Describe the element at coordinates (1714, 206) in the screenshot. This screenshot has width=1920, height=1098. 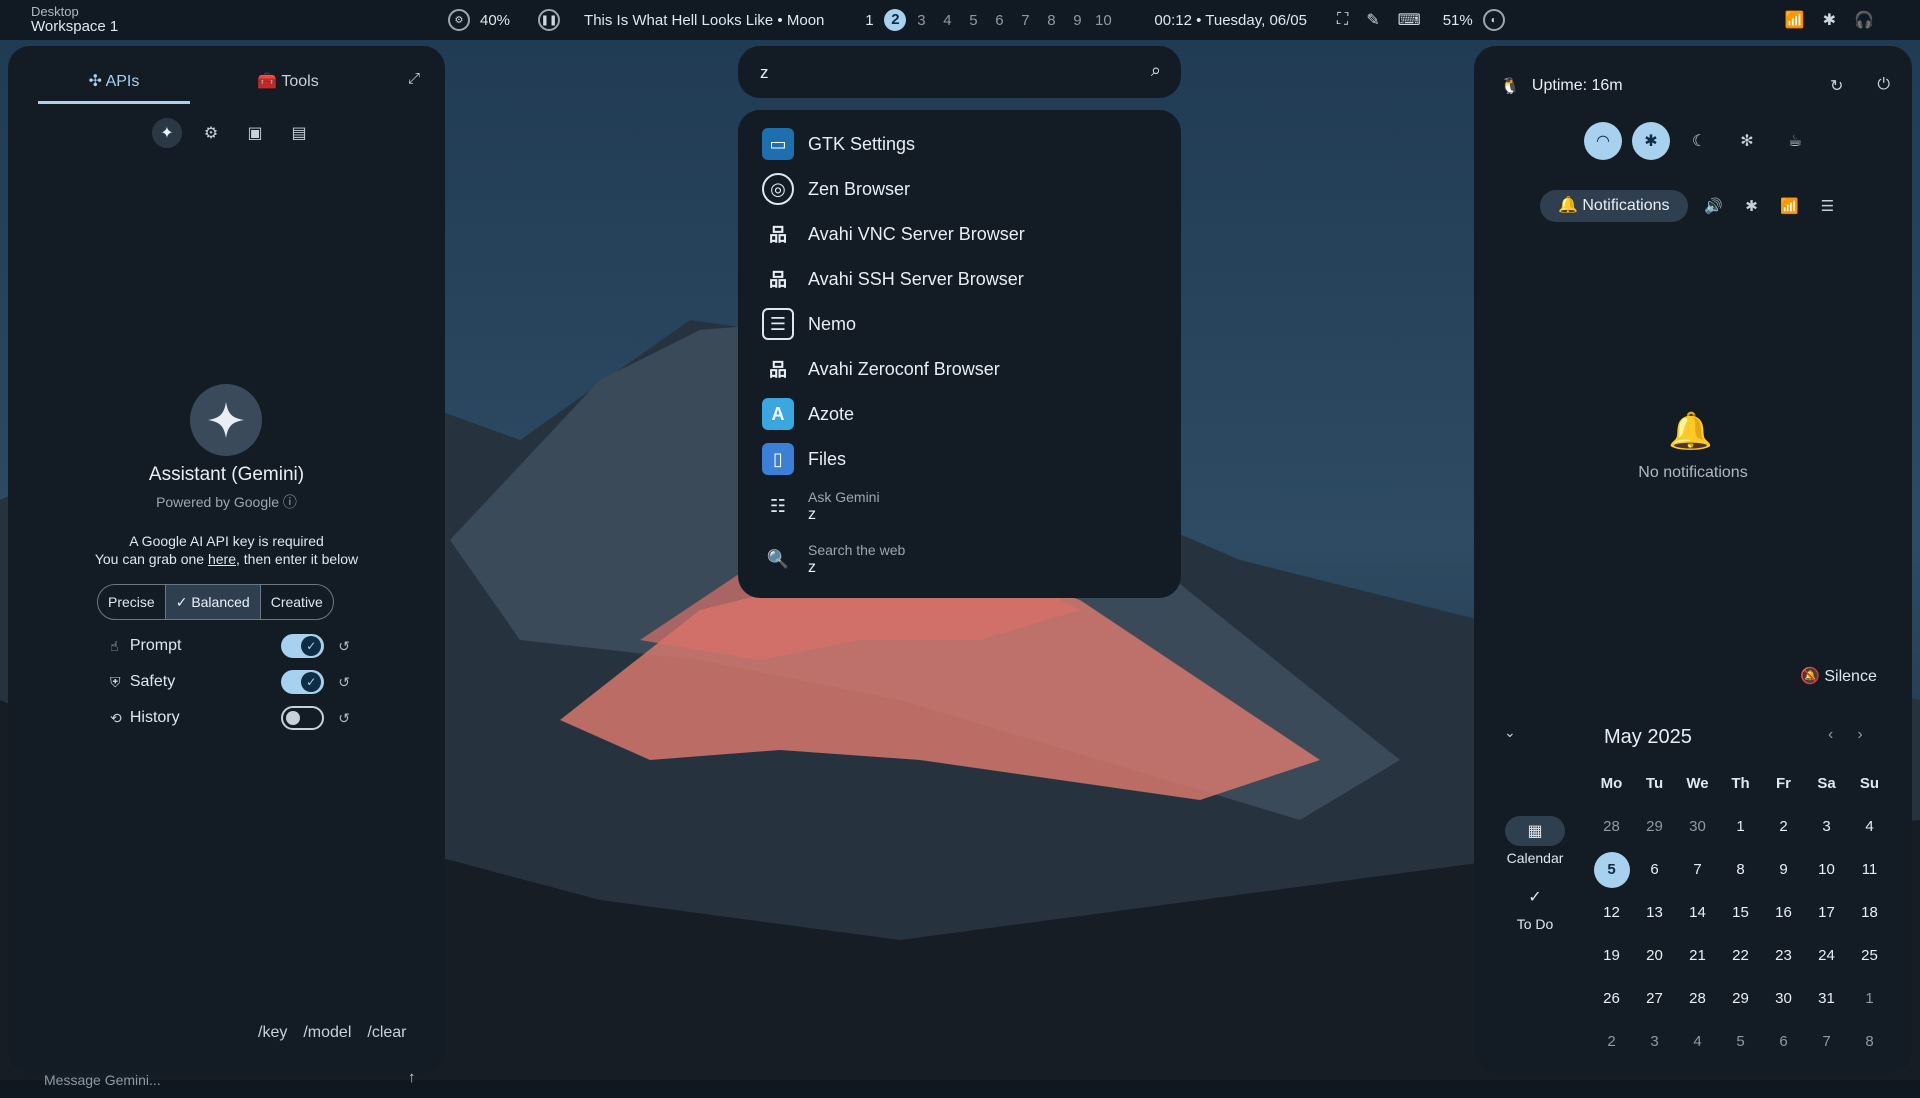
I see `volume-icon: 🔊` at that location.